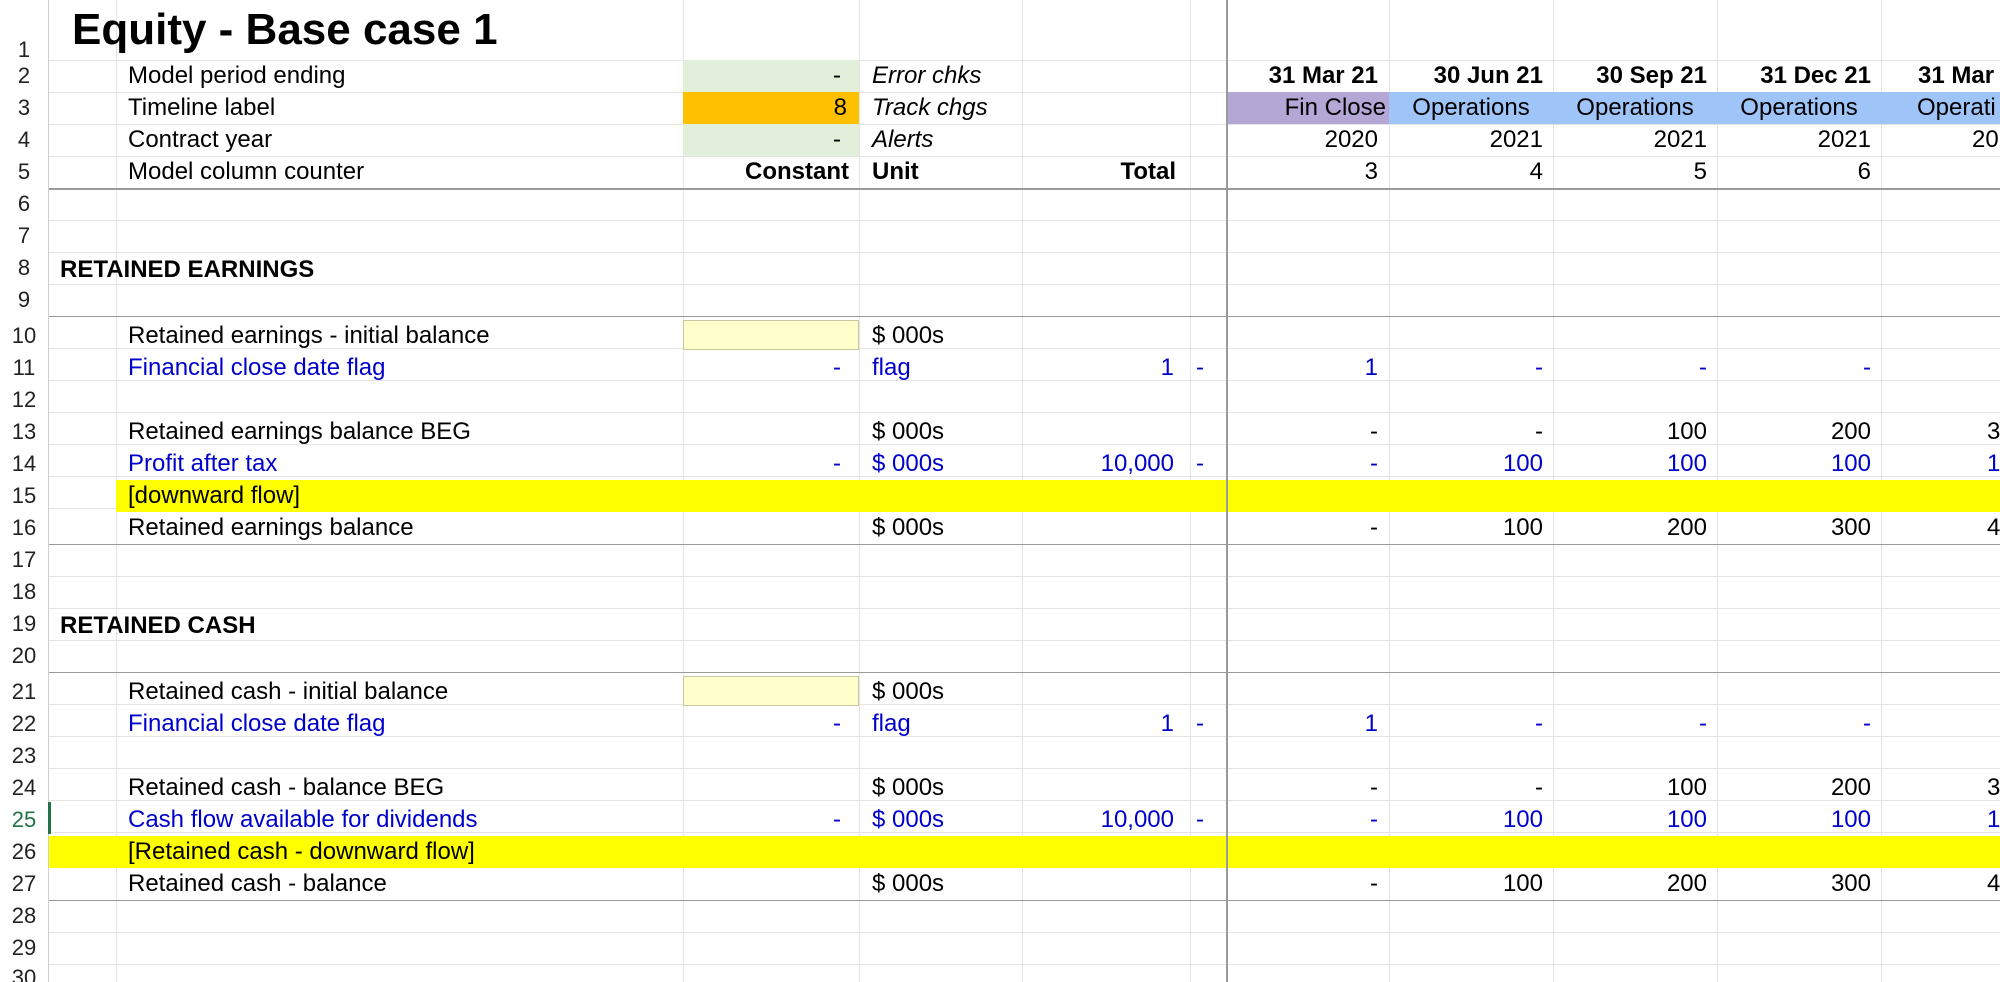  I want to click on row-number: 4, so click(24, 140).